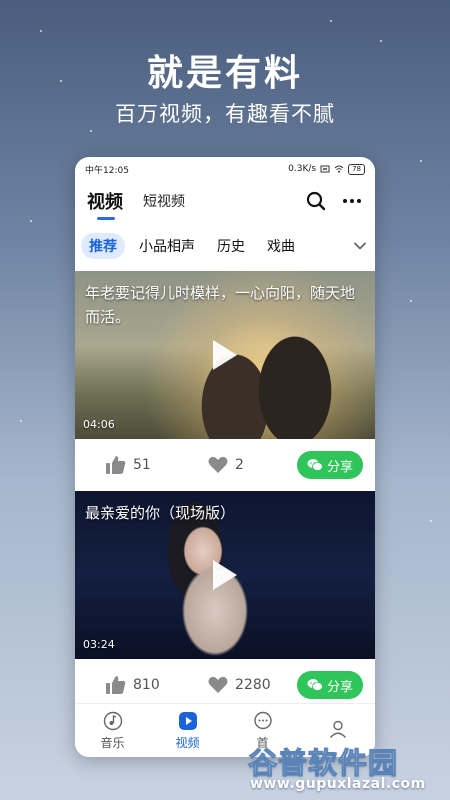 Image resolution: width=450 pixels, height=800 pixels. What do you see at coordinates (231, 246) in the screenshot?
I see `category-history: 历史` at bounding box center [231, 246].